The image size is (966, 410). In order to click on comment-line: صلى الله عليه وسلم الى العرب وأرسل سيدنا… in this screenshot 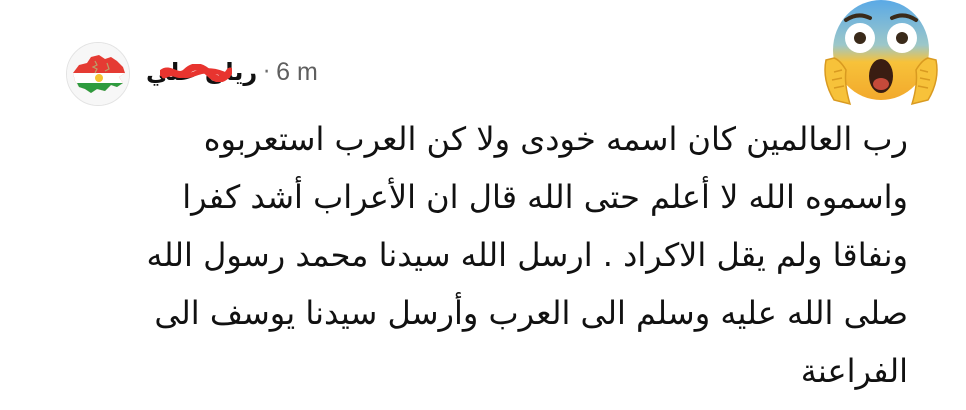, I will do `click(531, 313)`.